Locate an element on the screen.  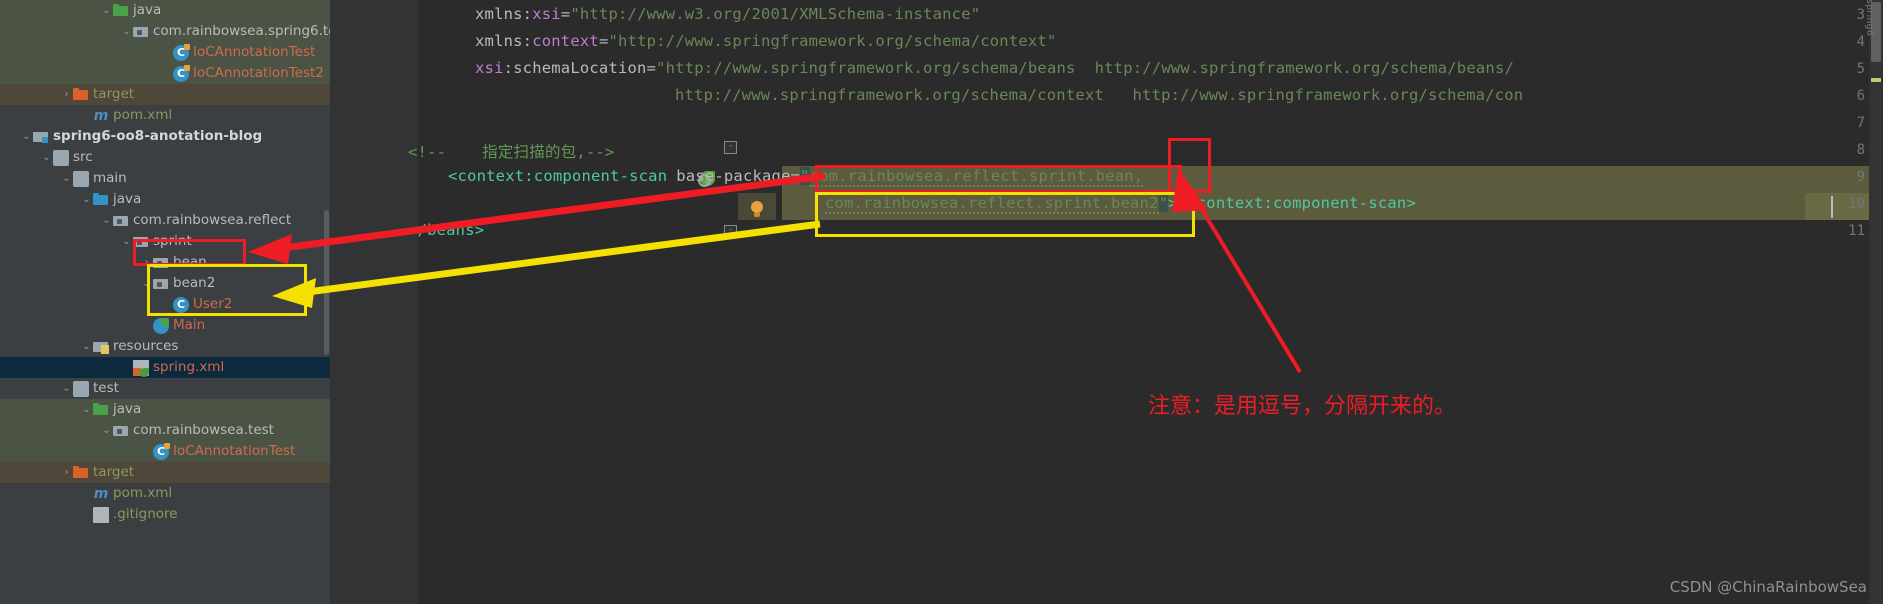
tree-item-label: IoCAnnotationTest2 is located at coordinates (258, 73).